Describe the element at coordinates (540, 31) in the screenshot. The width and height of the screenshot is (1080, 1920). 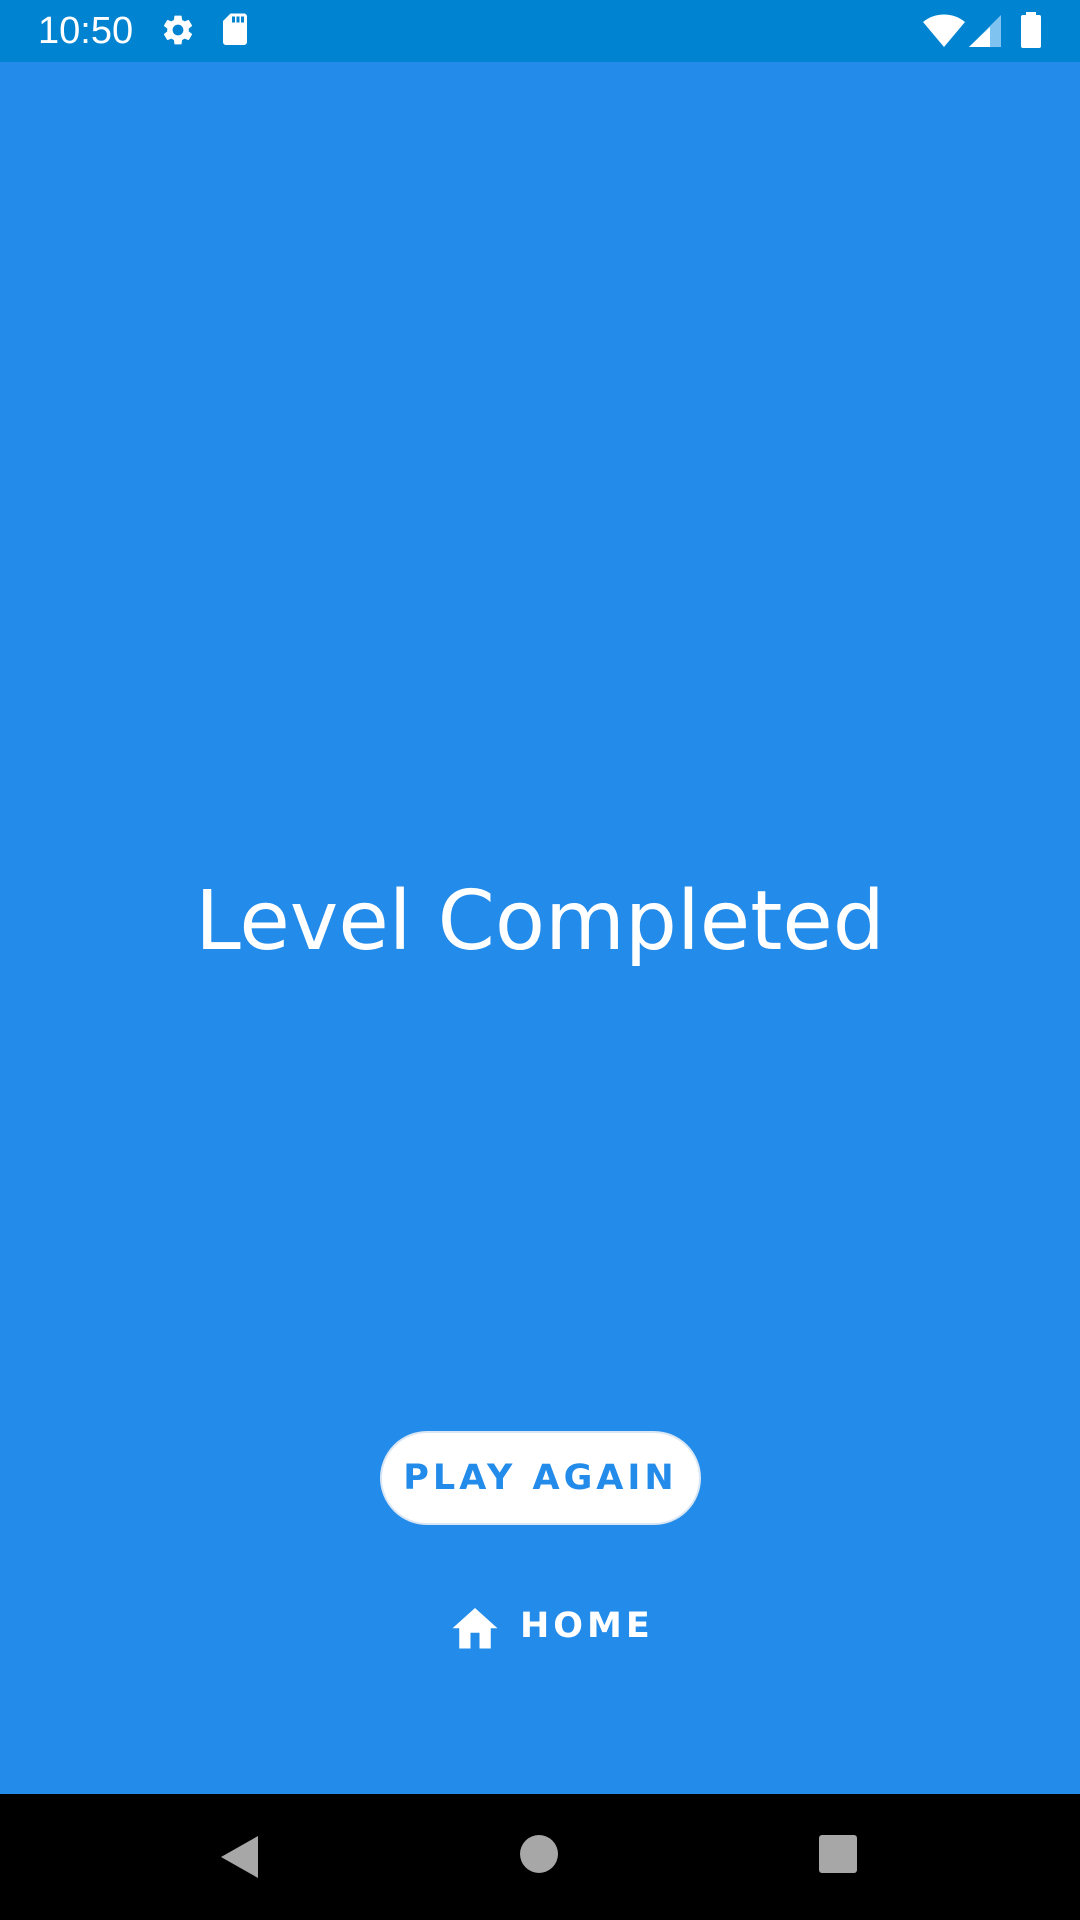
I see `status-bar: 10:50` at that location.